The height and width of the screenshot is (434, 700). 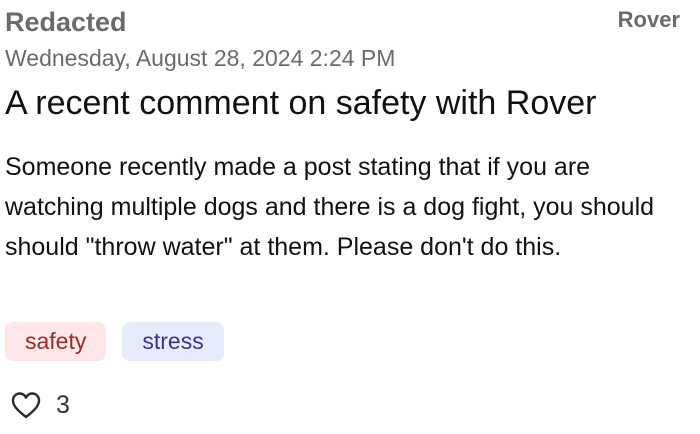 I want to click on heart-outline-icon, so click(x=26, y=405).